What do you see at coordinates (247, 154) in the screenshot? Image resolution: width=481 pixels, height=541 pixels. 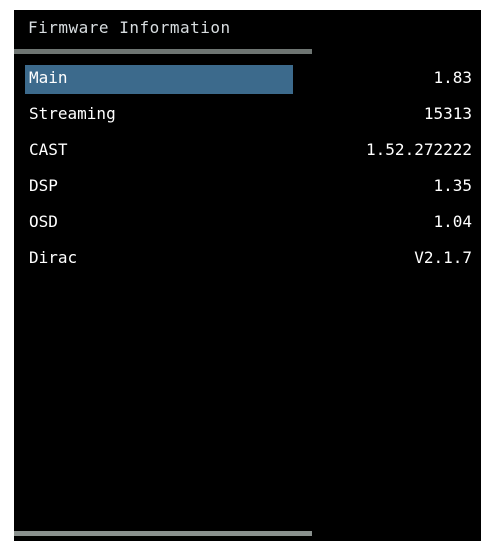 I see `firmware-row-cast: CAST 1.52.272222` at bounding box center [247, 154].